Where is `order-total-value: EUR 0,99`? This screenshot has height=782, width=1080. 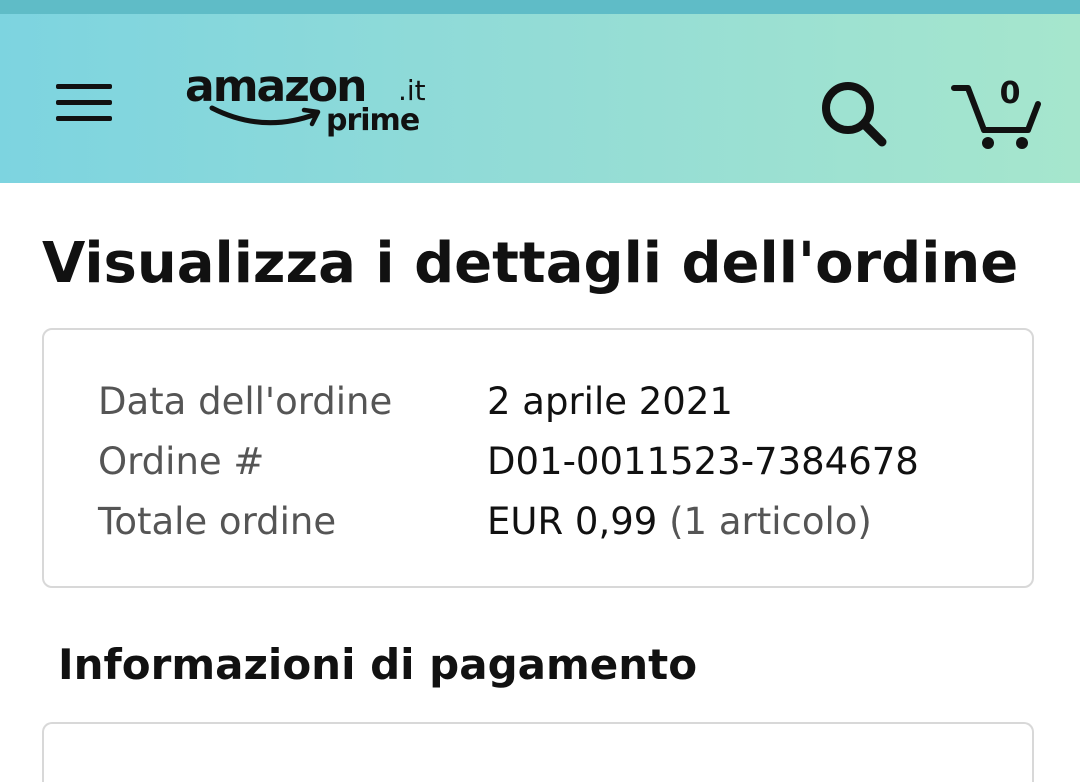
order-total-value: EUR 0,99 is located at coordinates (572, 521).